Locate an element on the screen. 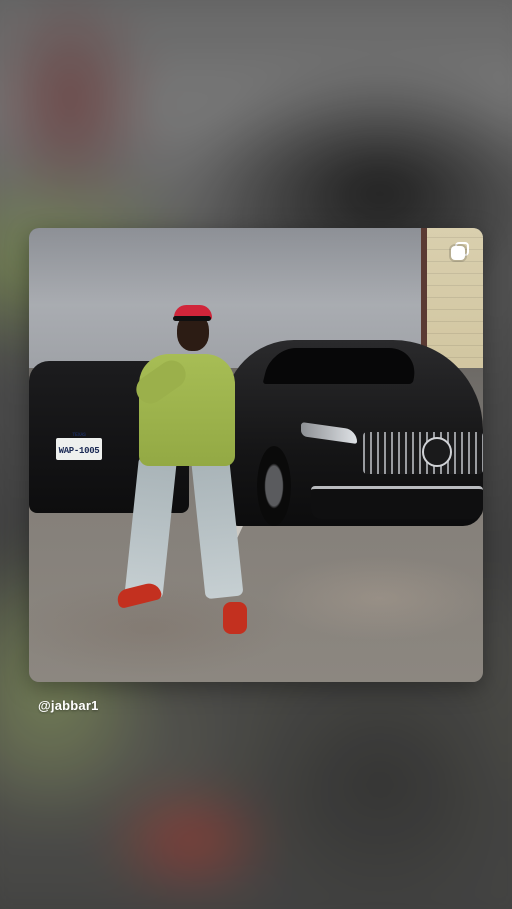 This screenshot has width=512, height=909. license-plate: TEXAS WAP-1005 is located at coordinates (79, 446).